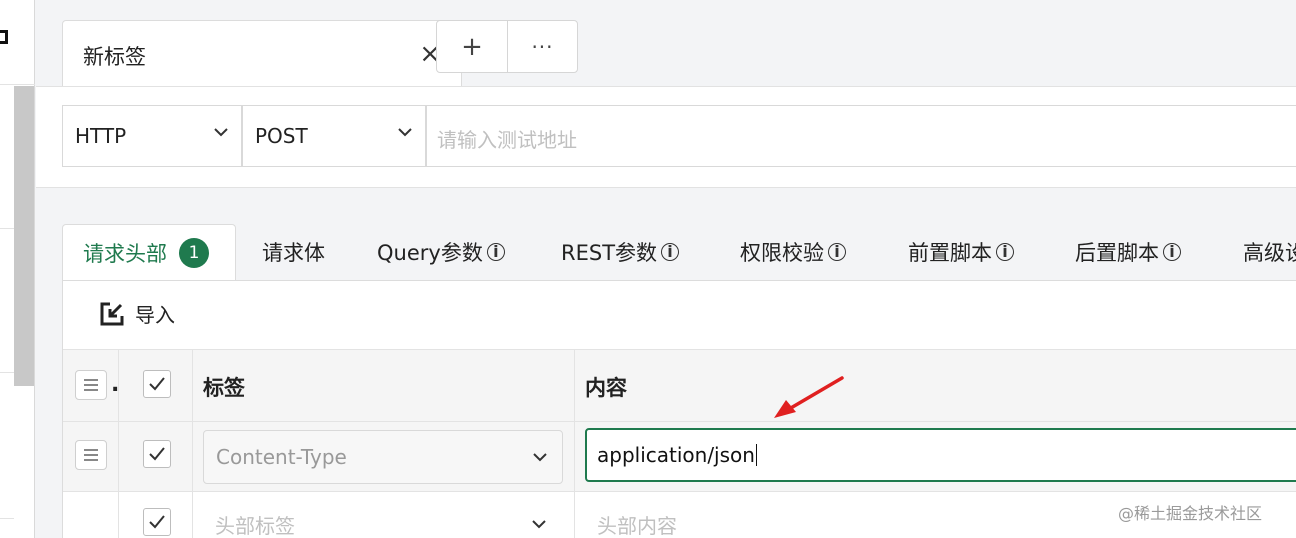 The width and height of the screenshot is (1296, 538). I want to click on table-row: Content-Type application/json, so click(679, 456).